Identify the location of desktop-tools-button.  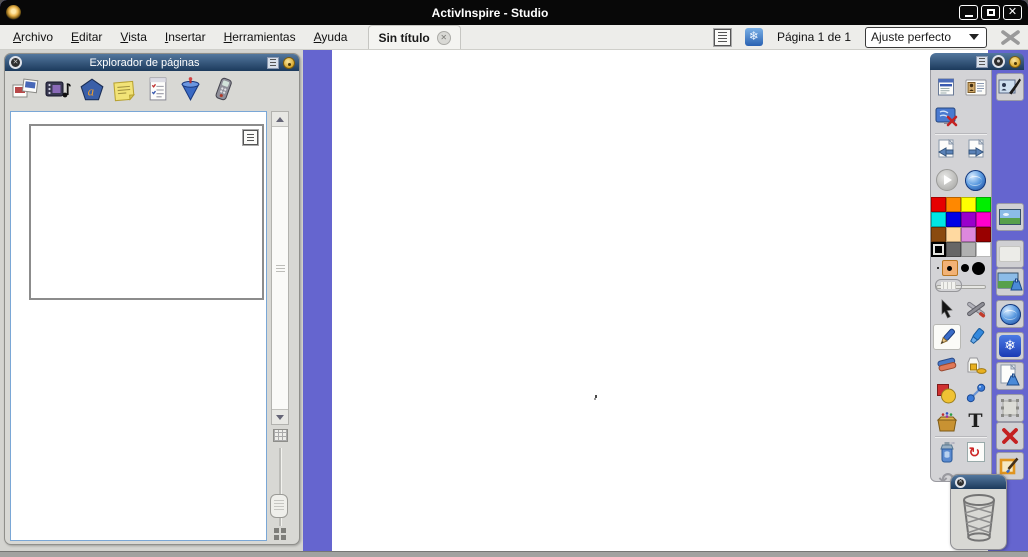
(947, 117).